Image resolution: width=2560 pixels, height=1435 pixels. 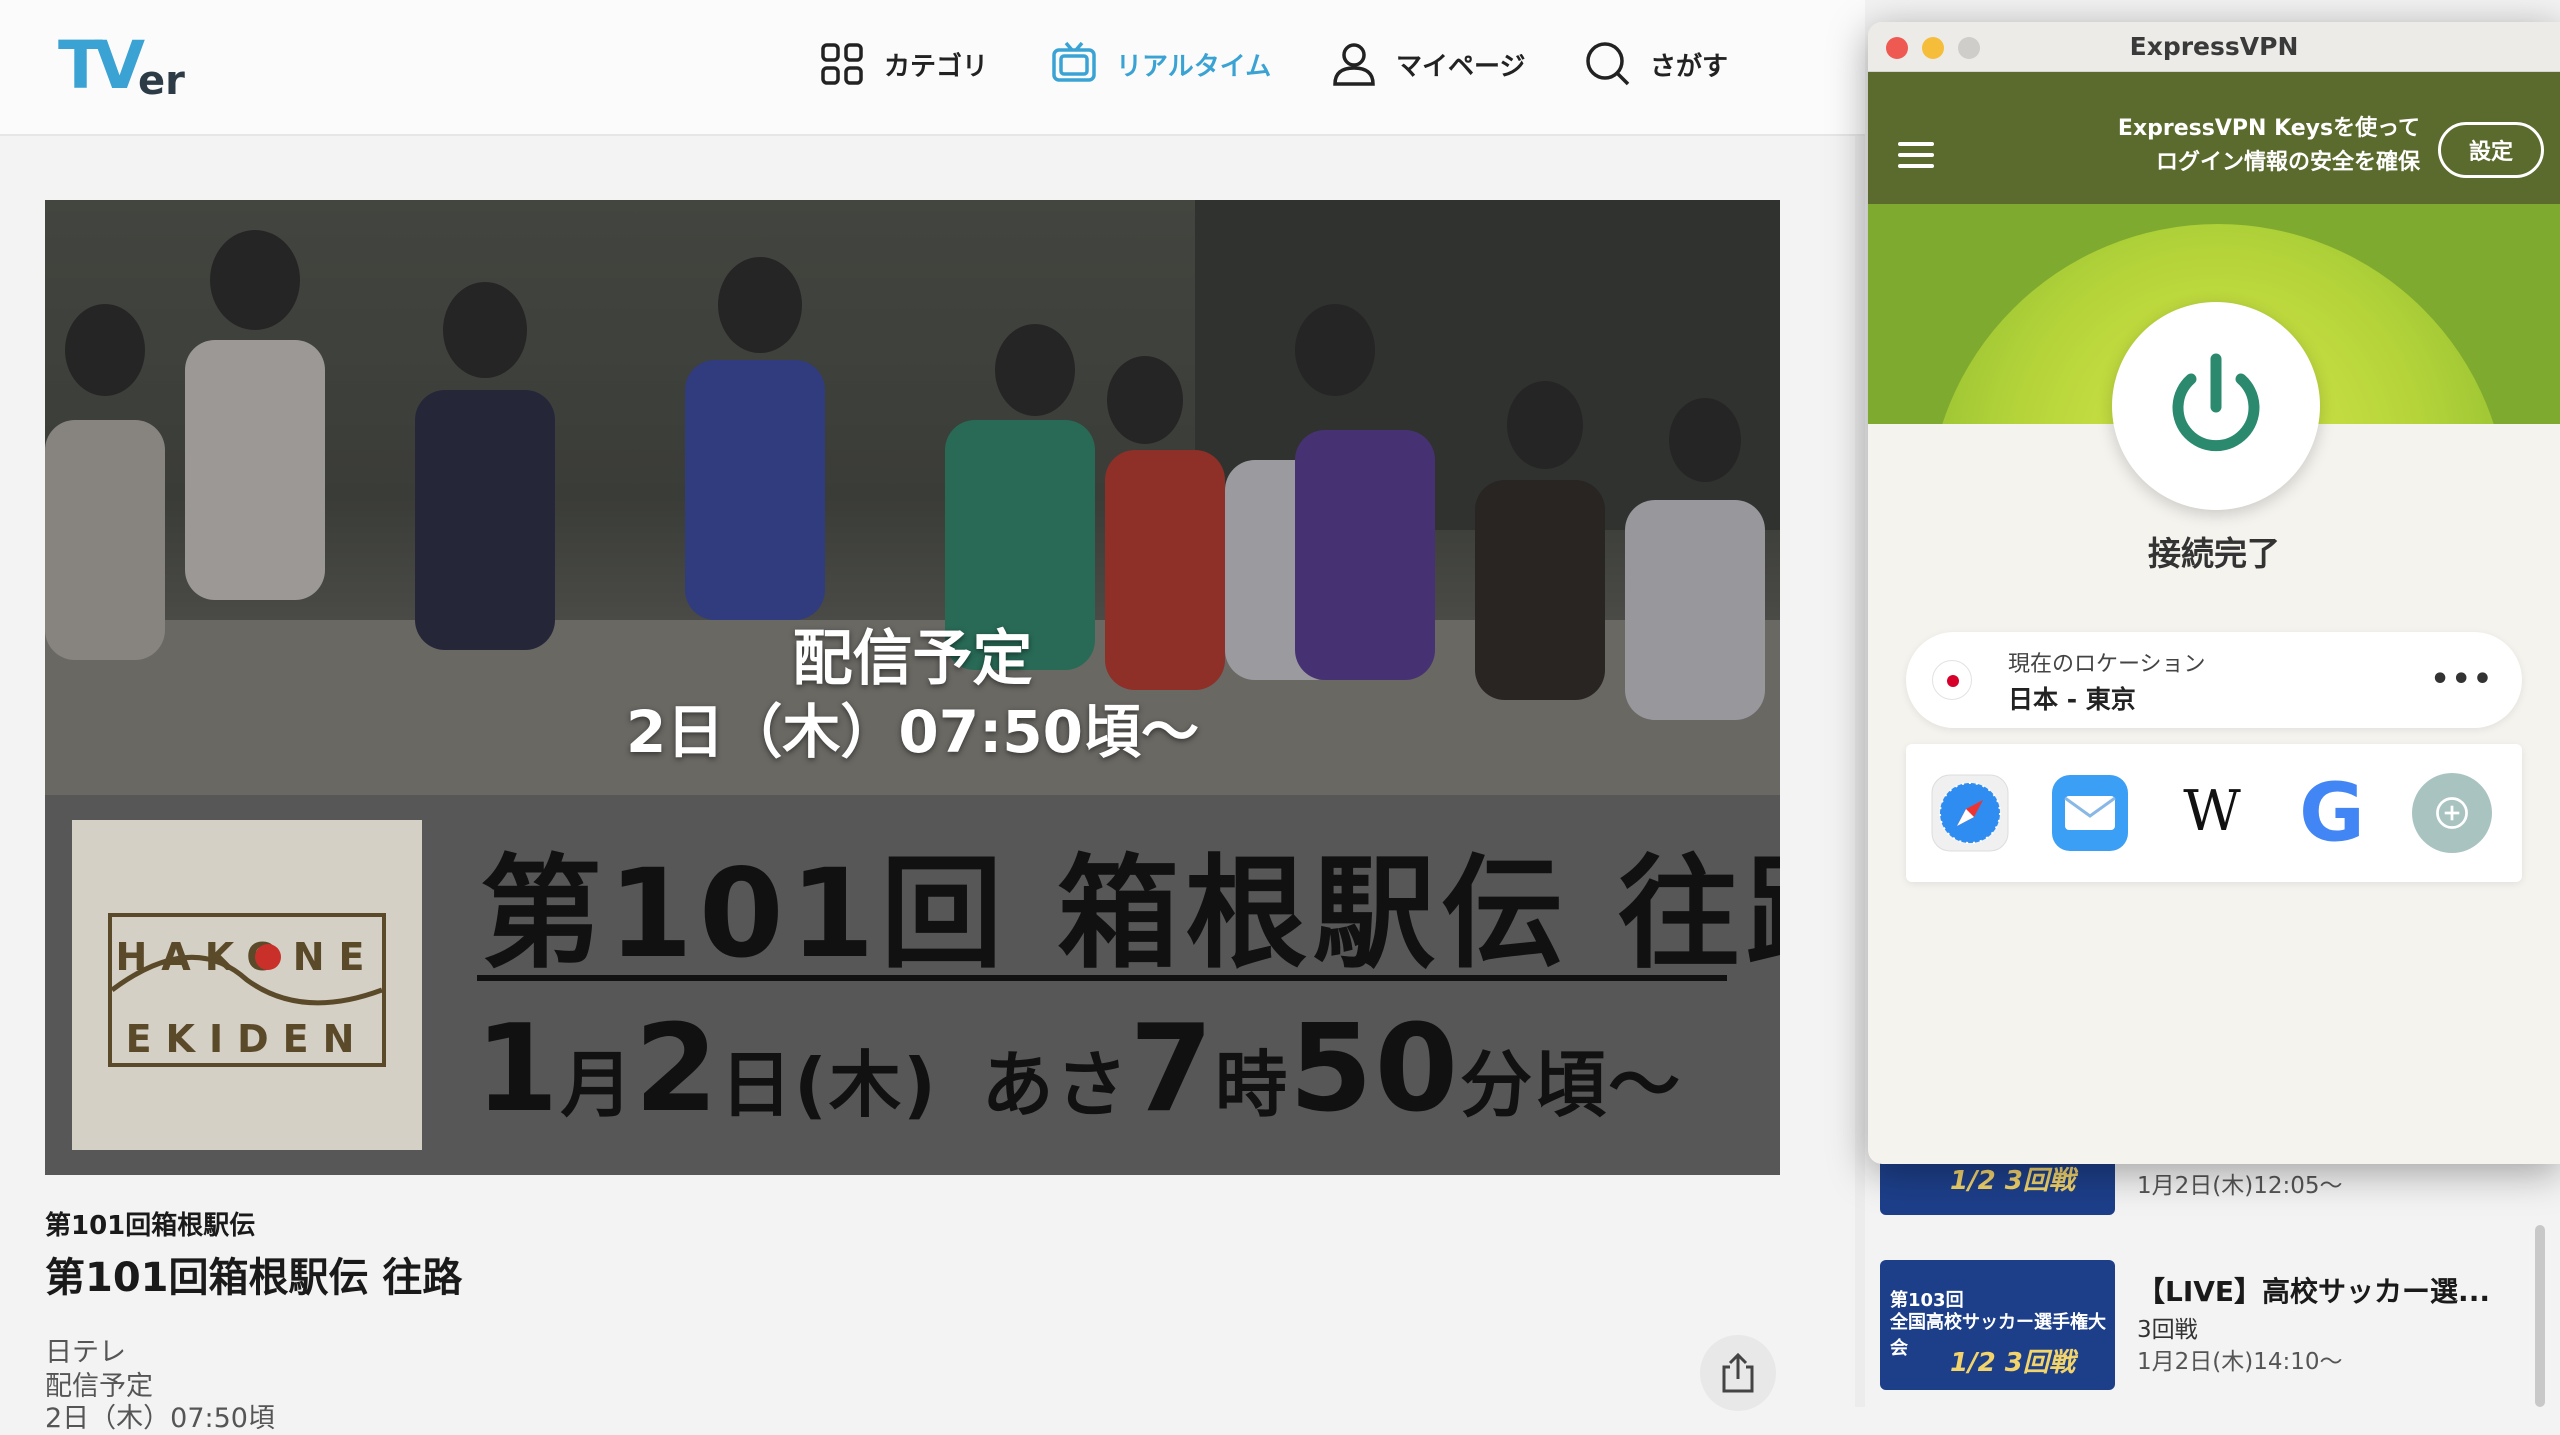 What do you see at coordinates (246, 957) in the screenshot?
I see `logo-top-text: HAKONE` at bounding box center [246, 957].